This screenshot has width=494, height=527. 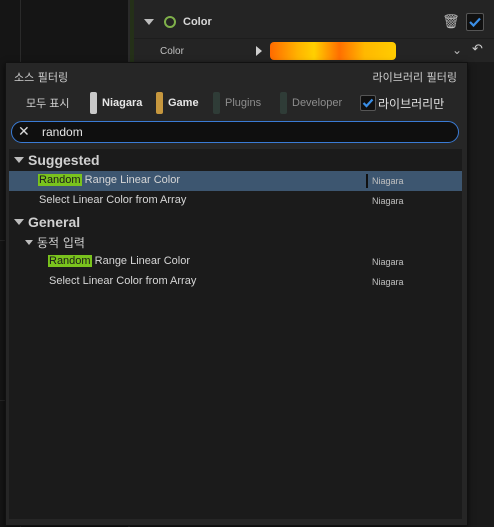 I want to click on search-box: ✕, so click(x=235, y=132).